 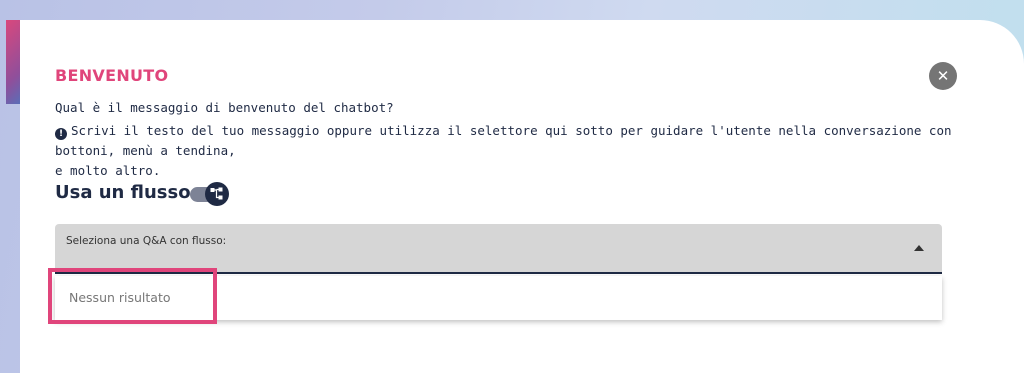 I want to click on select-label: Seleziona una Q&A con flusso:, so click(x=146, y=241).